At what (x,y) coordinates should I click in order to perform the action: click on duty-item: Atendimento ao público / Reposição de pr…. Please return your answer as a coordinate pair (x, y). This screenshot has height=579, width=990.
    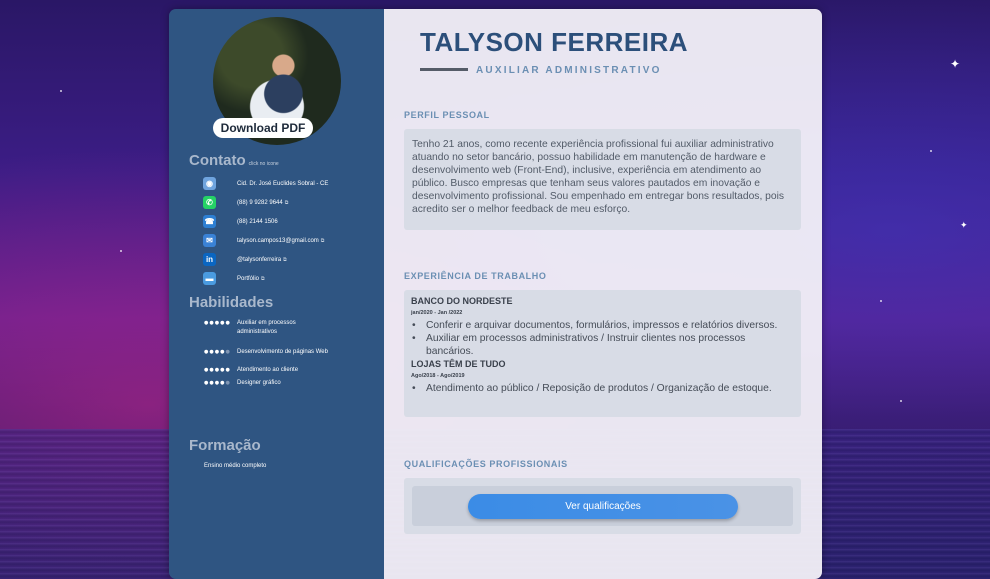
    Looking at the image, I should click on (602, 388).